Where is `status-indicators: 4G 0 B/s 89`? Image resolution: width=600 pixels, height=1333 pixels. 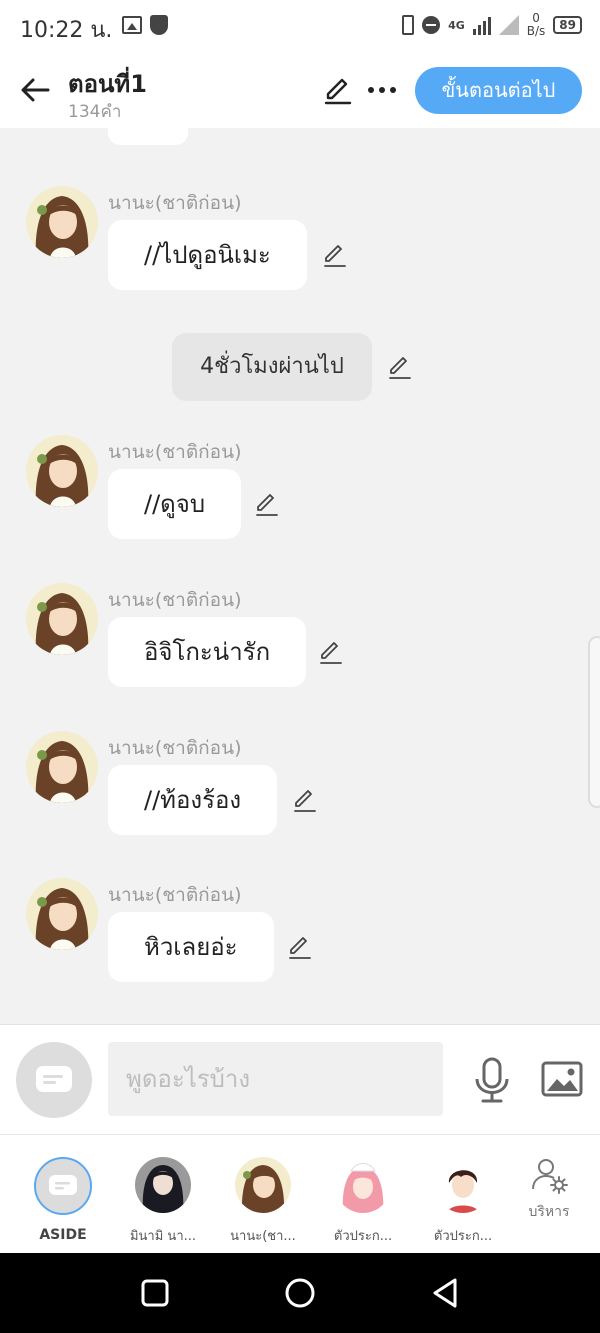 status-indicators: 4G 0 B/s 89 is located at coordinates (492, 25).